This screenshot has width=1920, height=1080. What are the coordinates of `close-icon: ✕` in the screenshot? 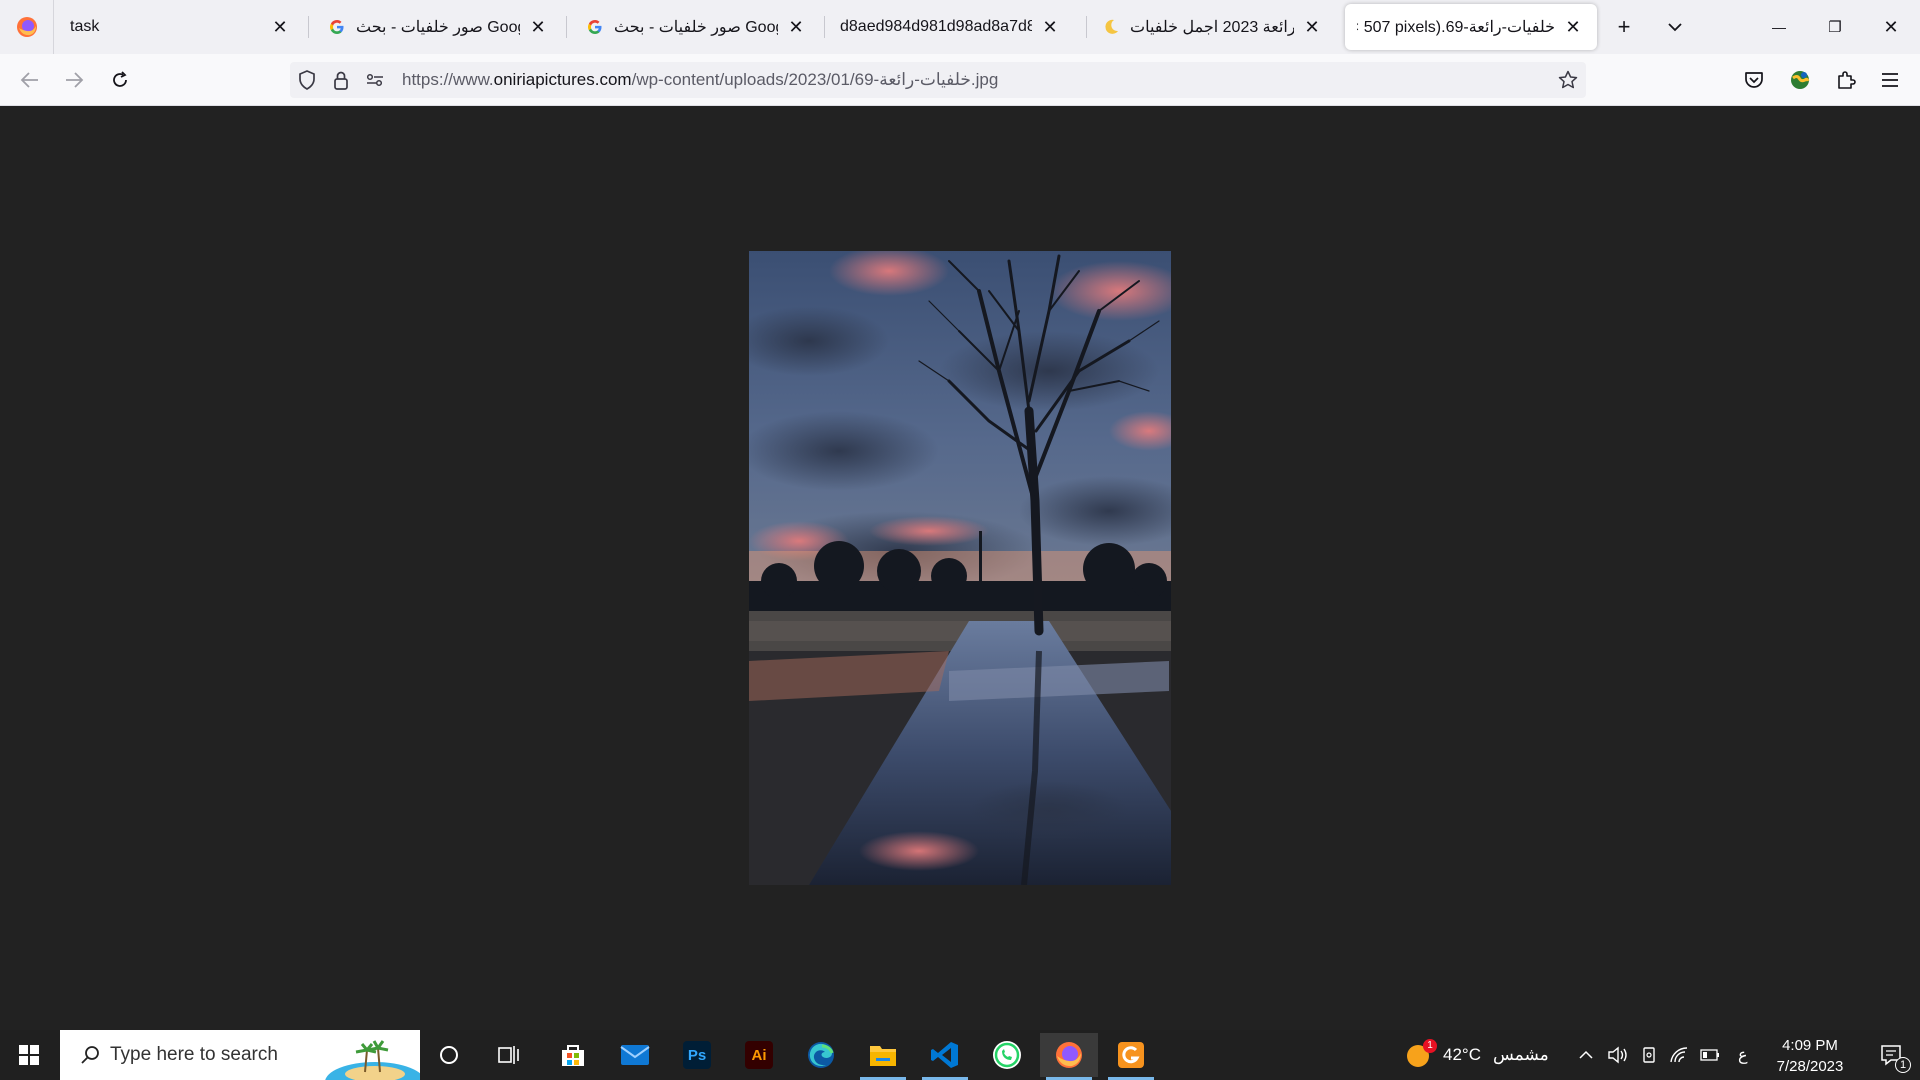 It's located at (1891, 26).